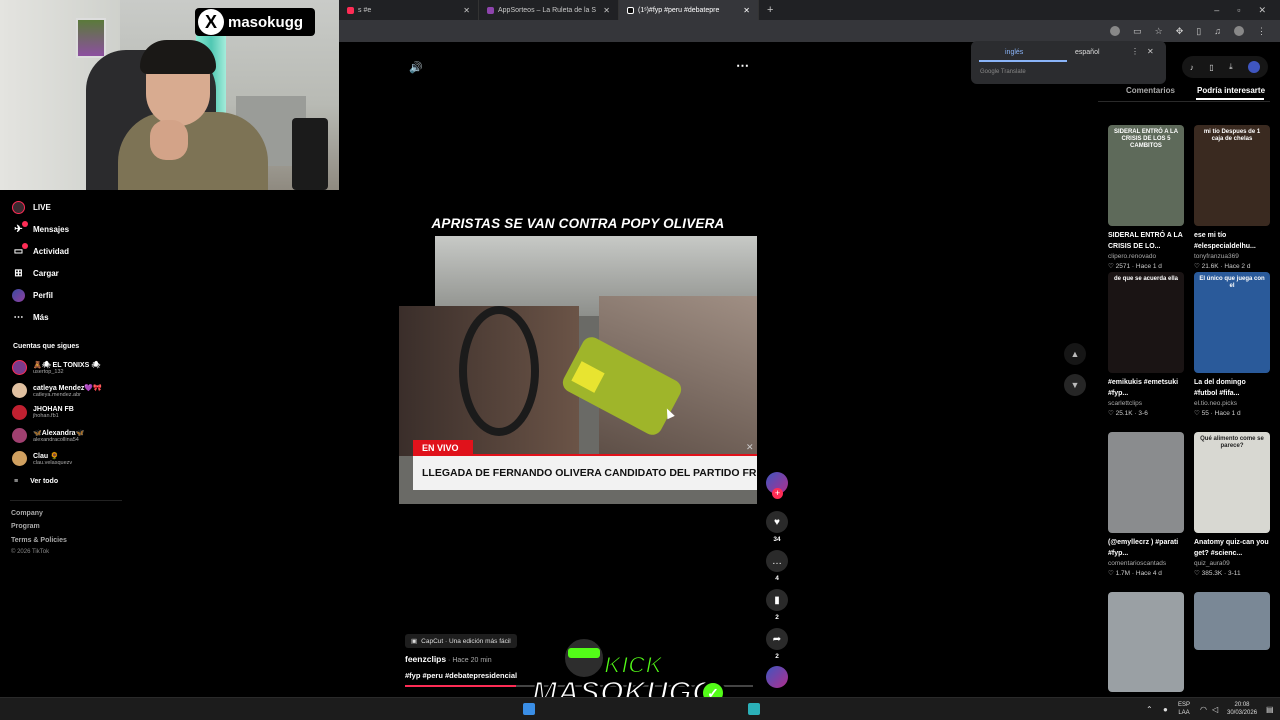  Describe the element at coordinates (1261, 31) in the screenshot. I see `browser-menu-icon: ⋮` at that location.